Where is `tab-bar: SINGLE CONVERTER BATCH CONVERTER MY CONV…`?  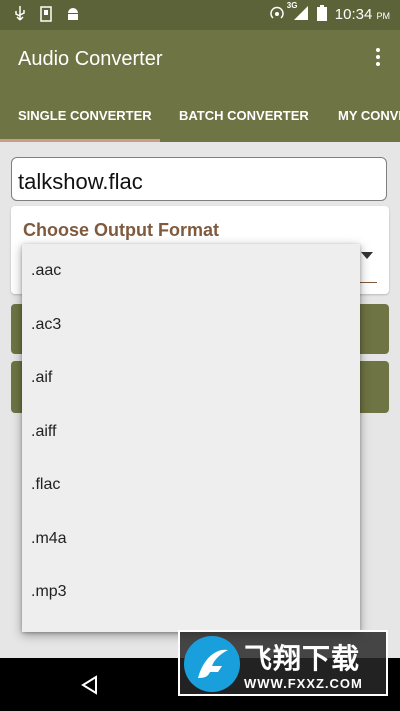
tab-bar: SINGLE CONVERTER BATCH CONVERTER MY CONV… is located at coordinates (200, 116).